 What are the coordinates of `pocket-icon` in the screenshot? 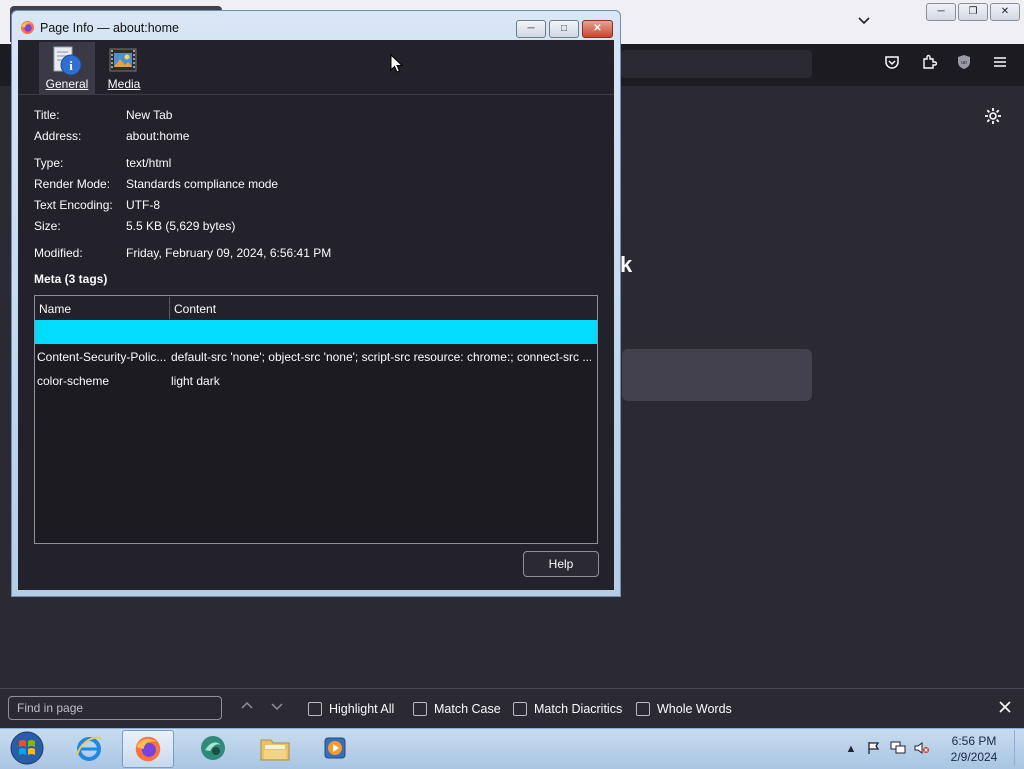 It's located at (892, 65).